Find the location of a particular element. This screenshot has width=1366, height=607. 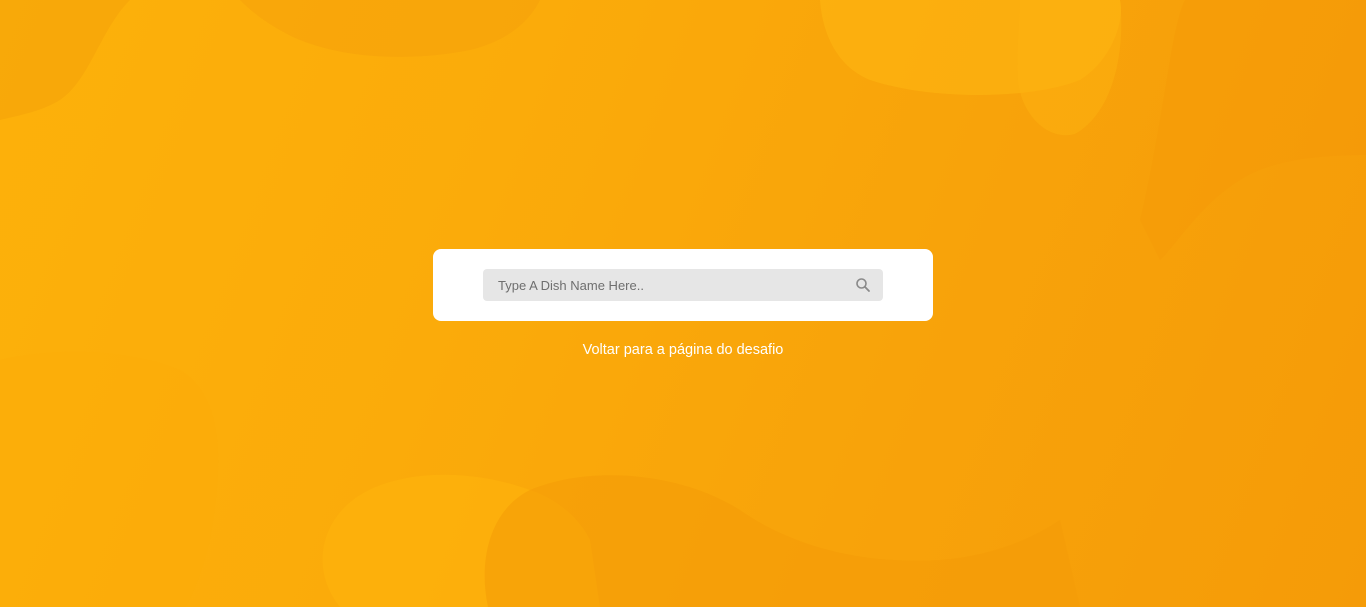

bg-blob-top-left is located at coordinates (65, 60).